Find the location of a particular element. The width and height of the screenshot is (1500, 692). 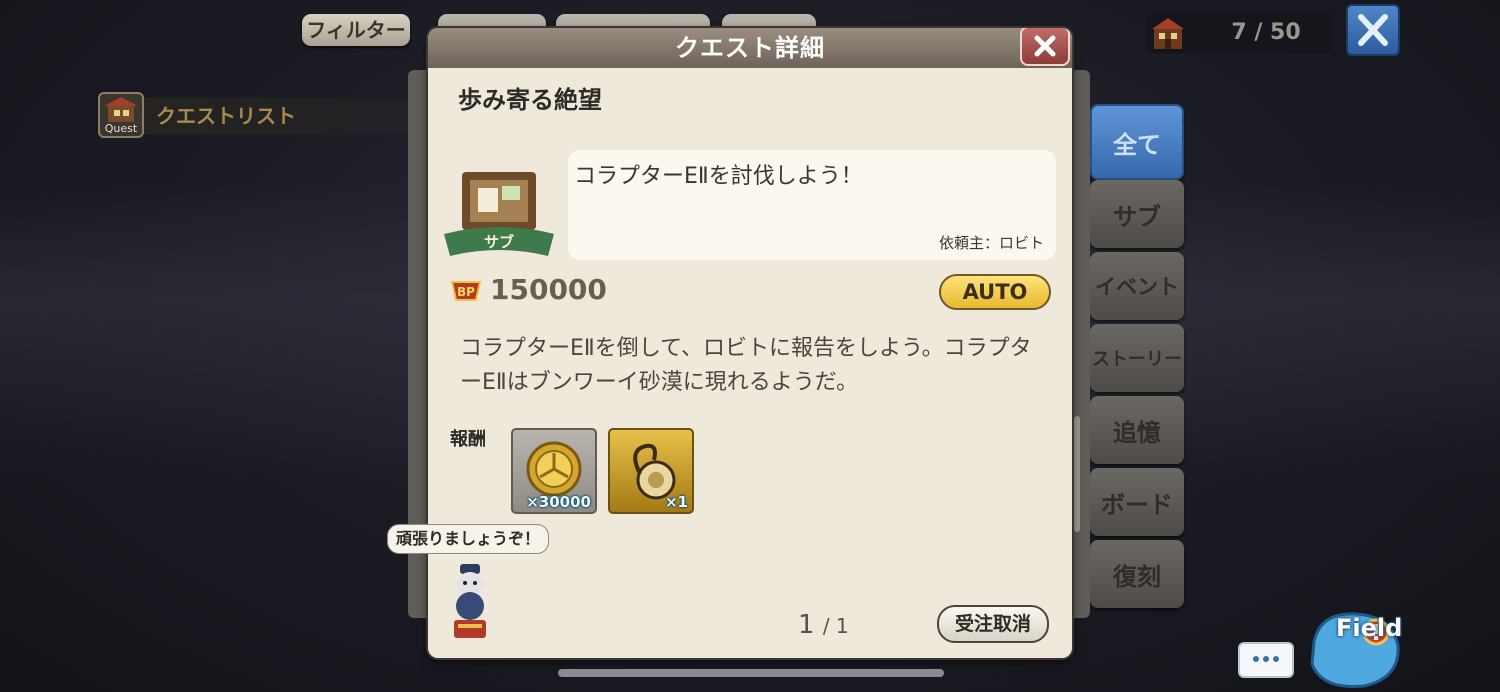

sub-quest-emblem-icon: サブ is located at coordinates (499, 214).